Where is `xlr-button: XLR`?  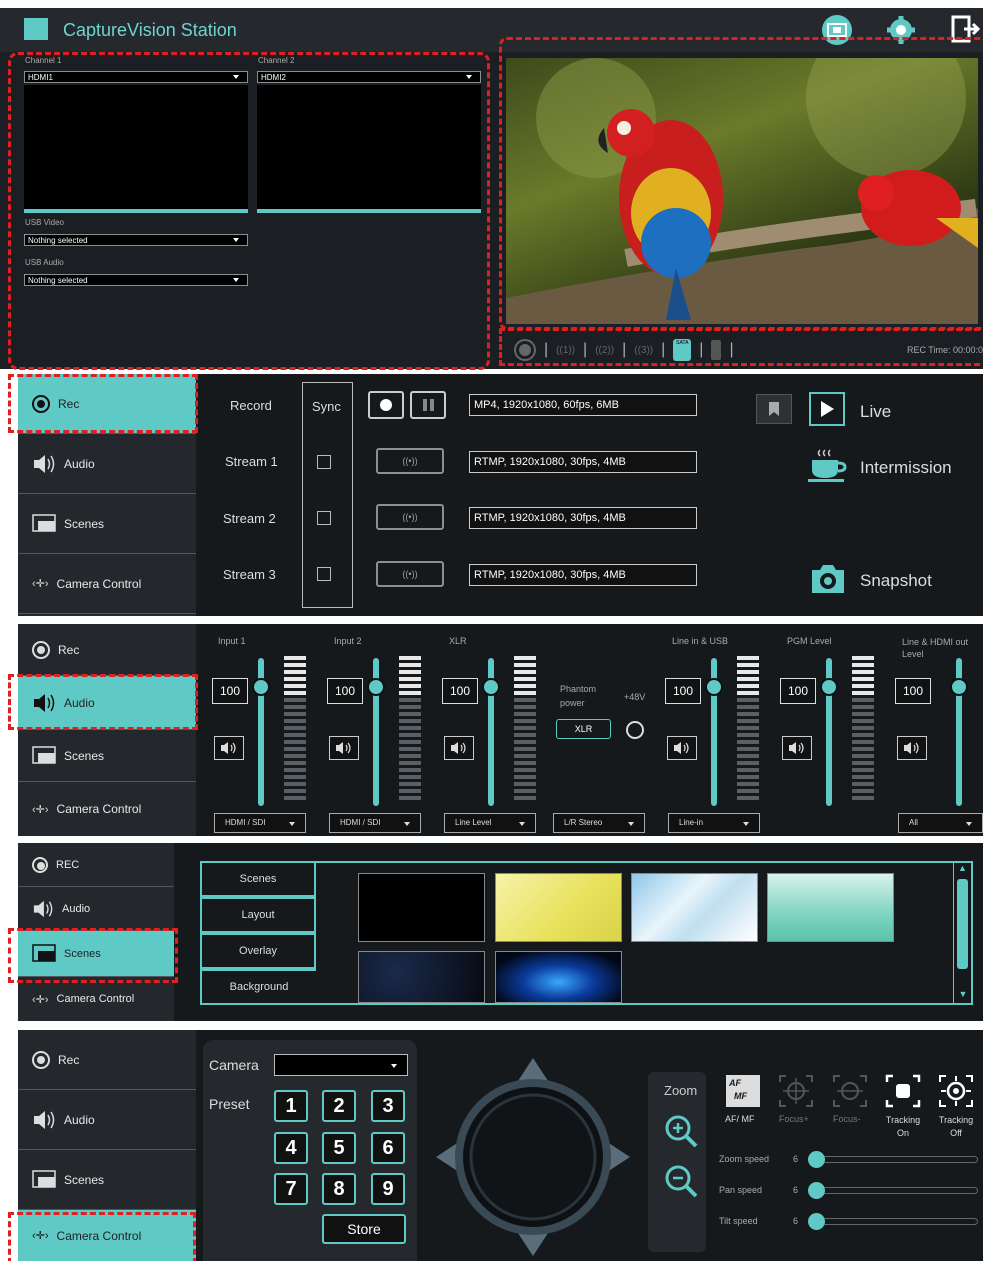 xlr-button: XLR is located at coordinates (583, 729).